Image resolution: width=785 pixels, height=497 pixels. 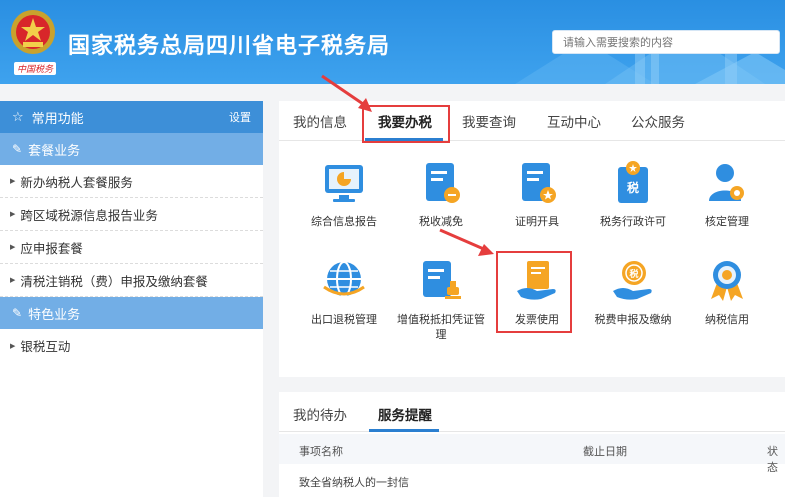 I want to click on sidebar-title: 常用功能, so click(x=57, y=119).